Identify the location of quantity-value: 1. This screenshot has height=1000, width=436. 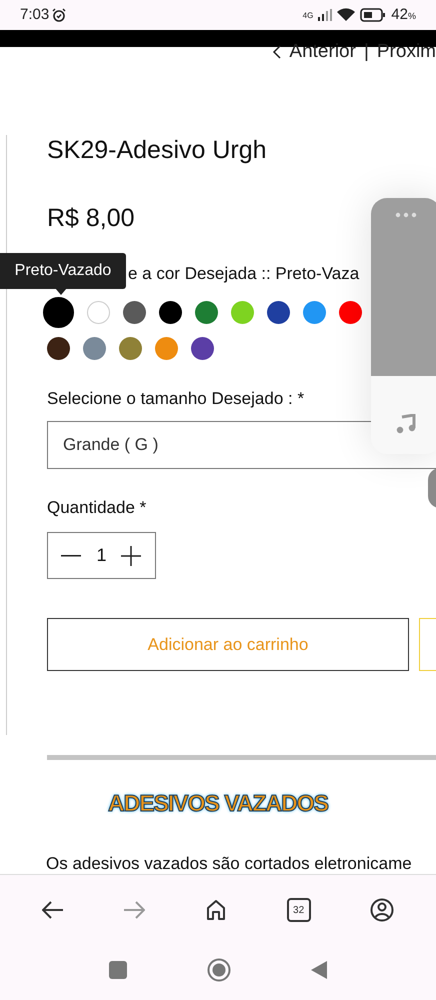
(101, 555).